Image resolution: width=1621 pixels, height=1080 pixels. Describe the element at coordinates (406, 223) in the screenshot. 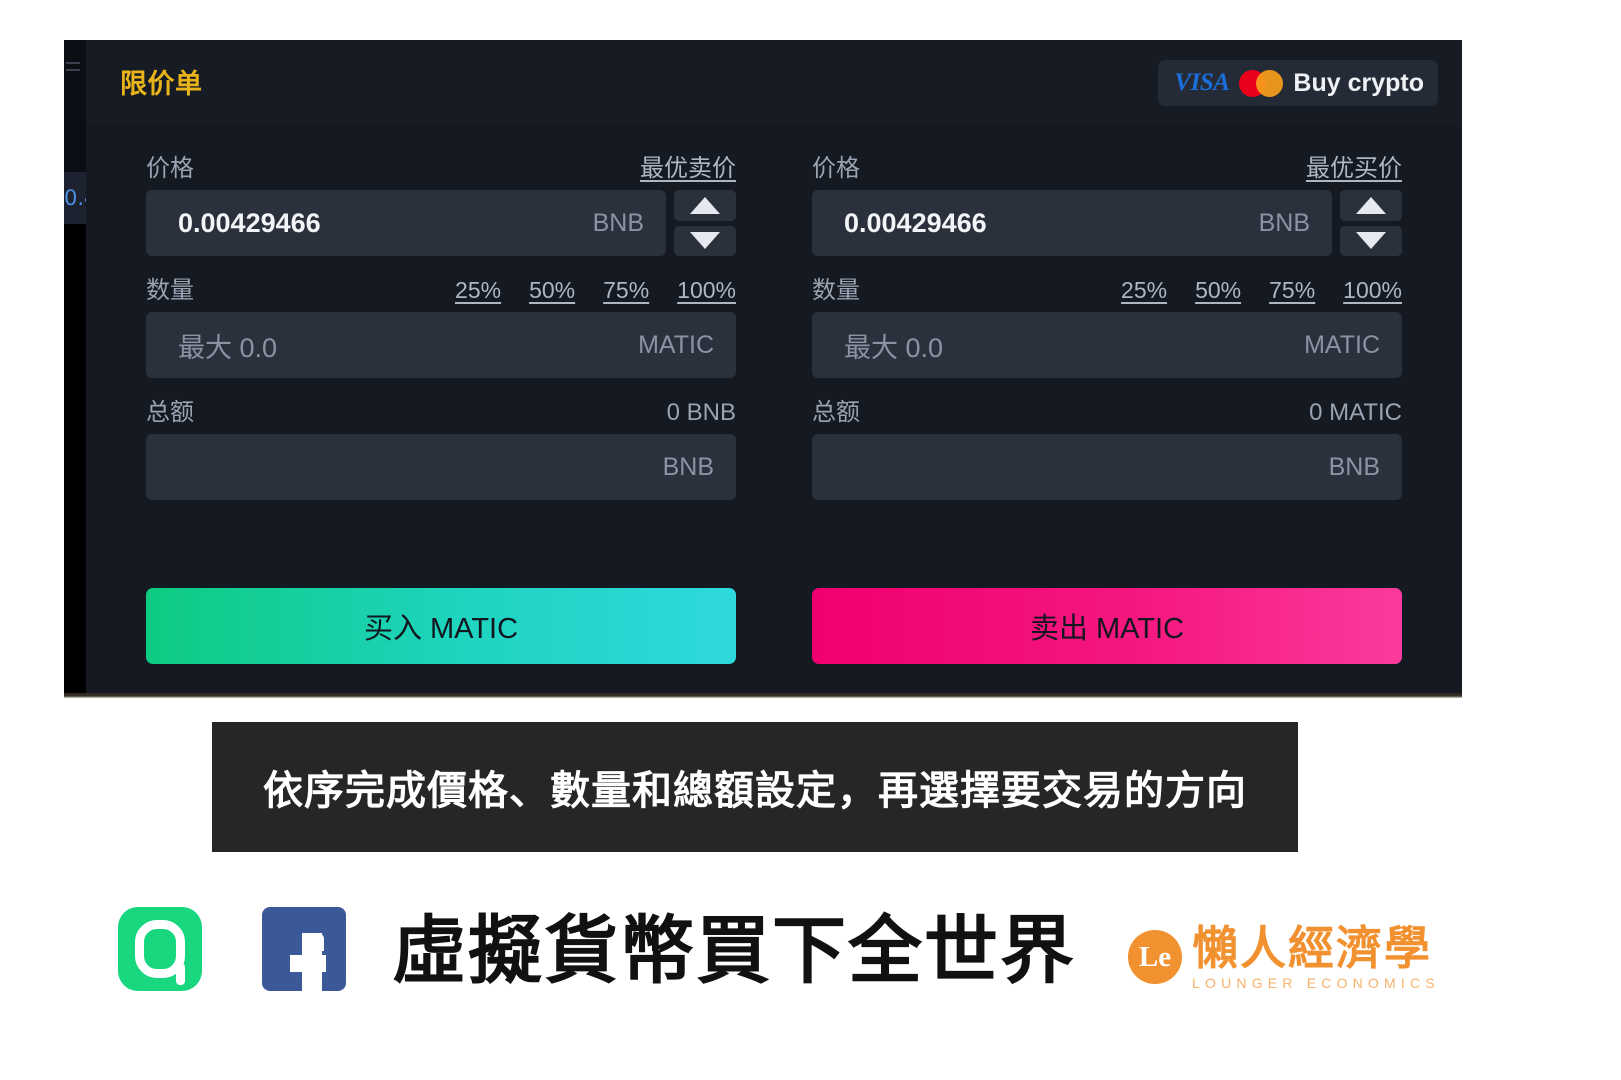

I see `buy-price-input: 0.00429466 BNB` at that location.